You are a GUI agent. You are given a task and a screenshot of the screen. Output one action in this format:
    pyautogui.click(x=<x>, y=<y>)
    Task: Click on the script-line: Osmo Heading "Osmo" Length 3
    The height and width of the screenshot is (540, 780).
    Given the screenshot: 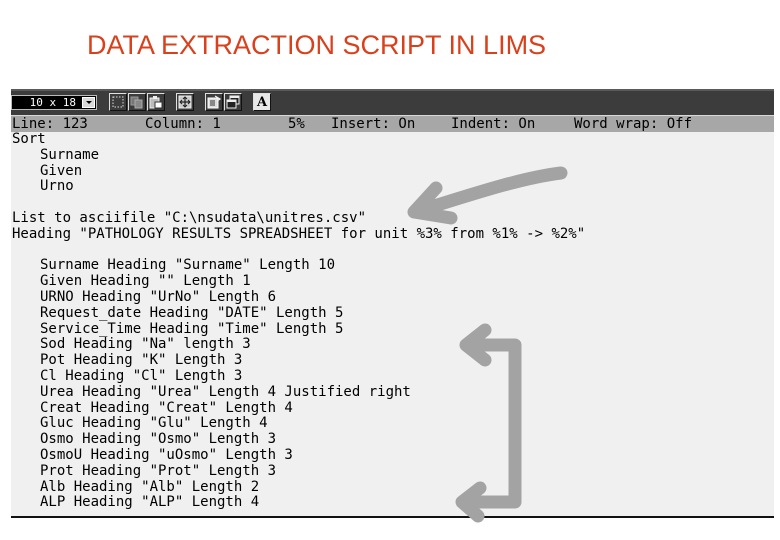 What is the action you would take?
    pyautogui.click(x=392, y=439)
    